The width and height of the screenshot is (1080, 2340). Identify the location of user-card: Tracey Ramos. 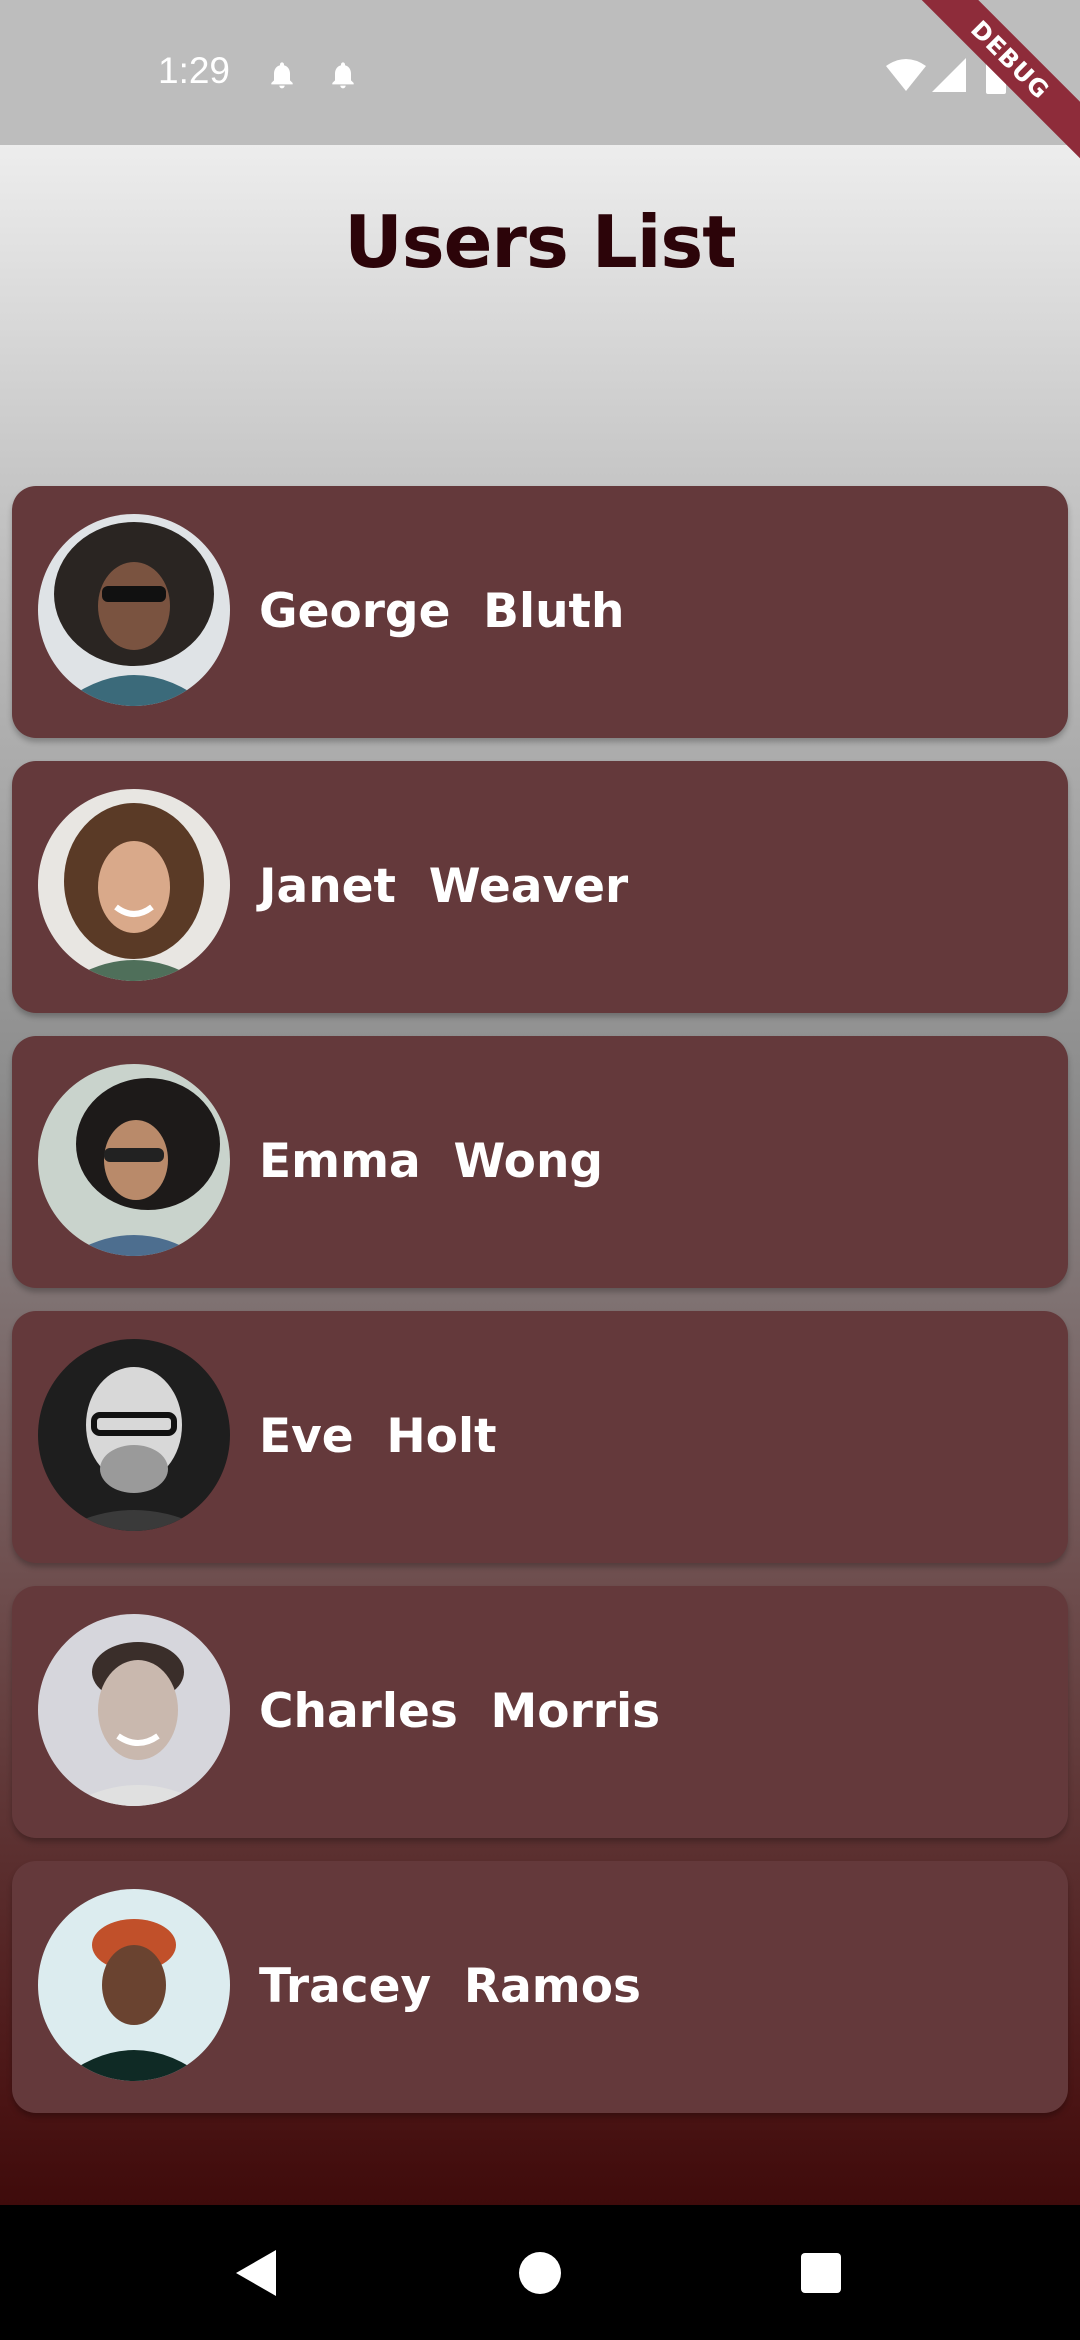
(540, 1987).